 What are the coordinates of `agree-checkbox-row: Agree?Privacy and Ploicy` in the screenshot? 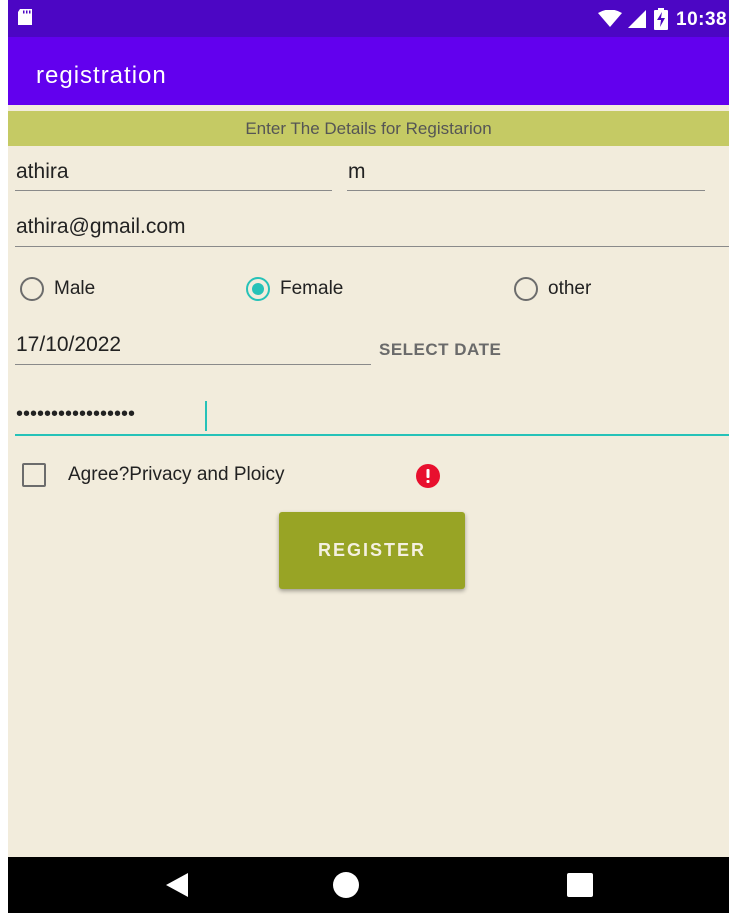 It's located at (153, 475).